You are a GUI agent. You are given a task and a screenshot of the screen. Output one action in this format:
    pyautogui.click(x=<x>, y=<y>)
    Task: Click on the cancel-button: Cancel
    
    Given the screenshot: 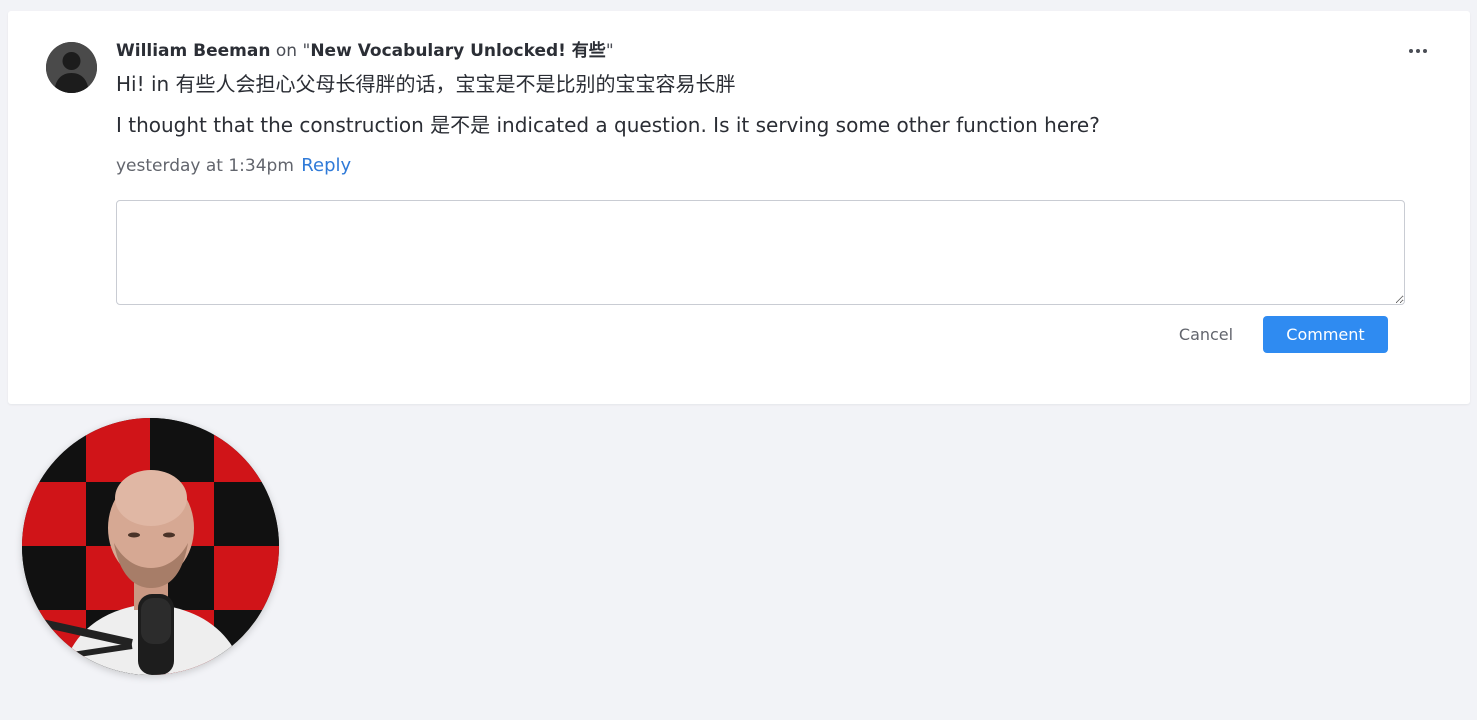 What is the action you would take?
    pyautogui.click(x=1206, y=334)
    